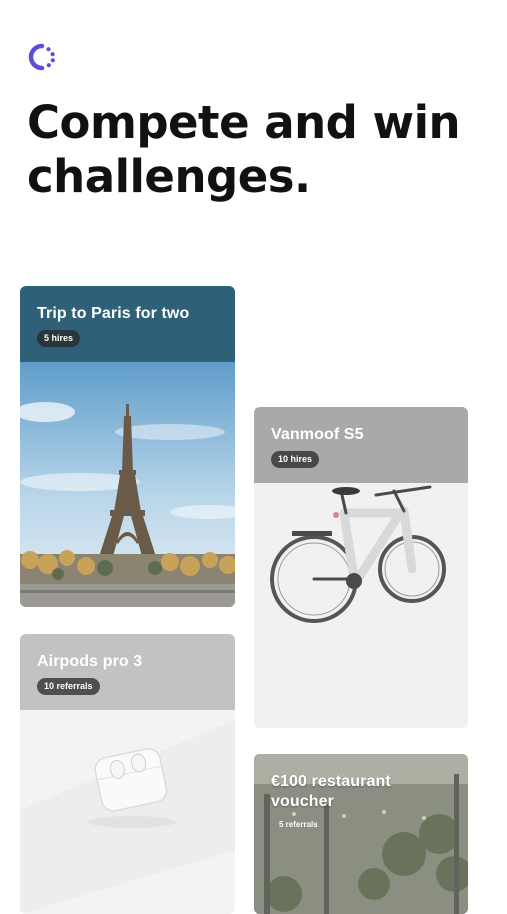 The height and width of the screenshot is (914, 507). What do you see at coordinates (59, 338) in the screenshot?
I see `hires-badge: 5 hires` at bounding box center [59, 338].